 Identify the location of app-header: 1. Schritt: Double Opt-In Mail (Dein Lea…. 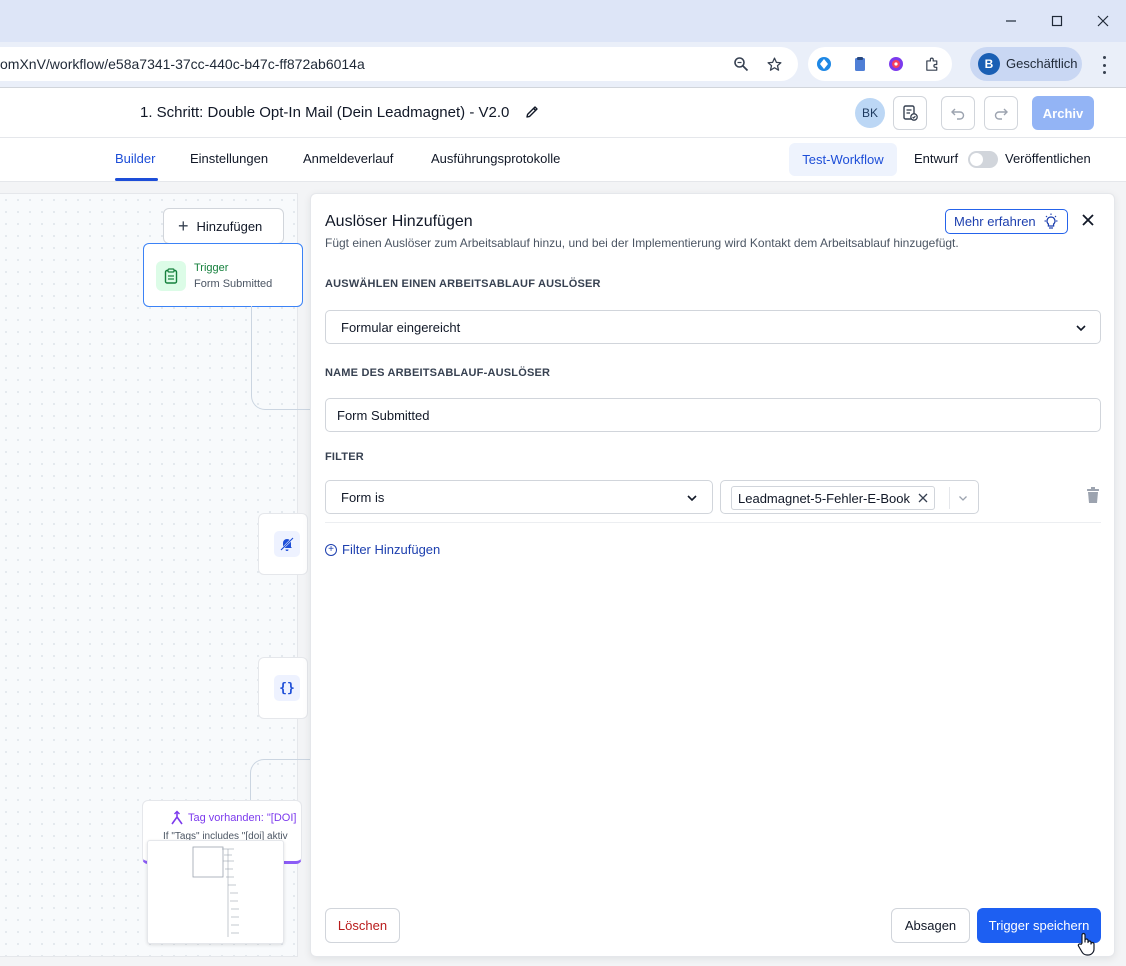
(563, 113).